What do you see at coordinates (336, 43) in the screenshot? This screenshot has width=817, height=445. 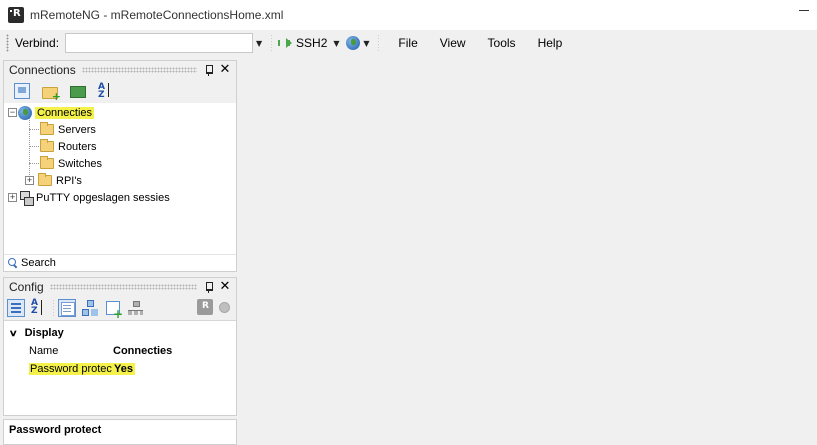 I see `protocol-dropdown-button: ▼` at bounding box center [336, 43].